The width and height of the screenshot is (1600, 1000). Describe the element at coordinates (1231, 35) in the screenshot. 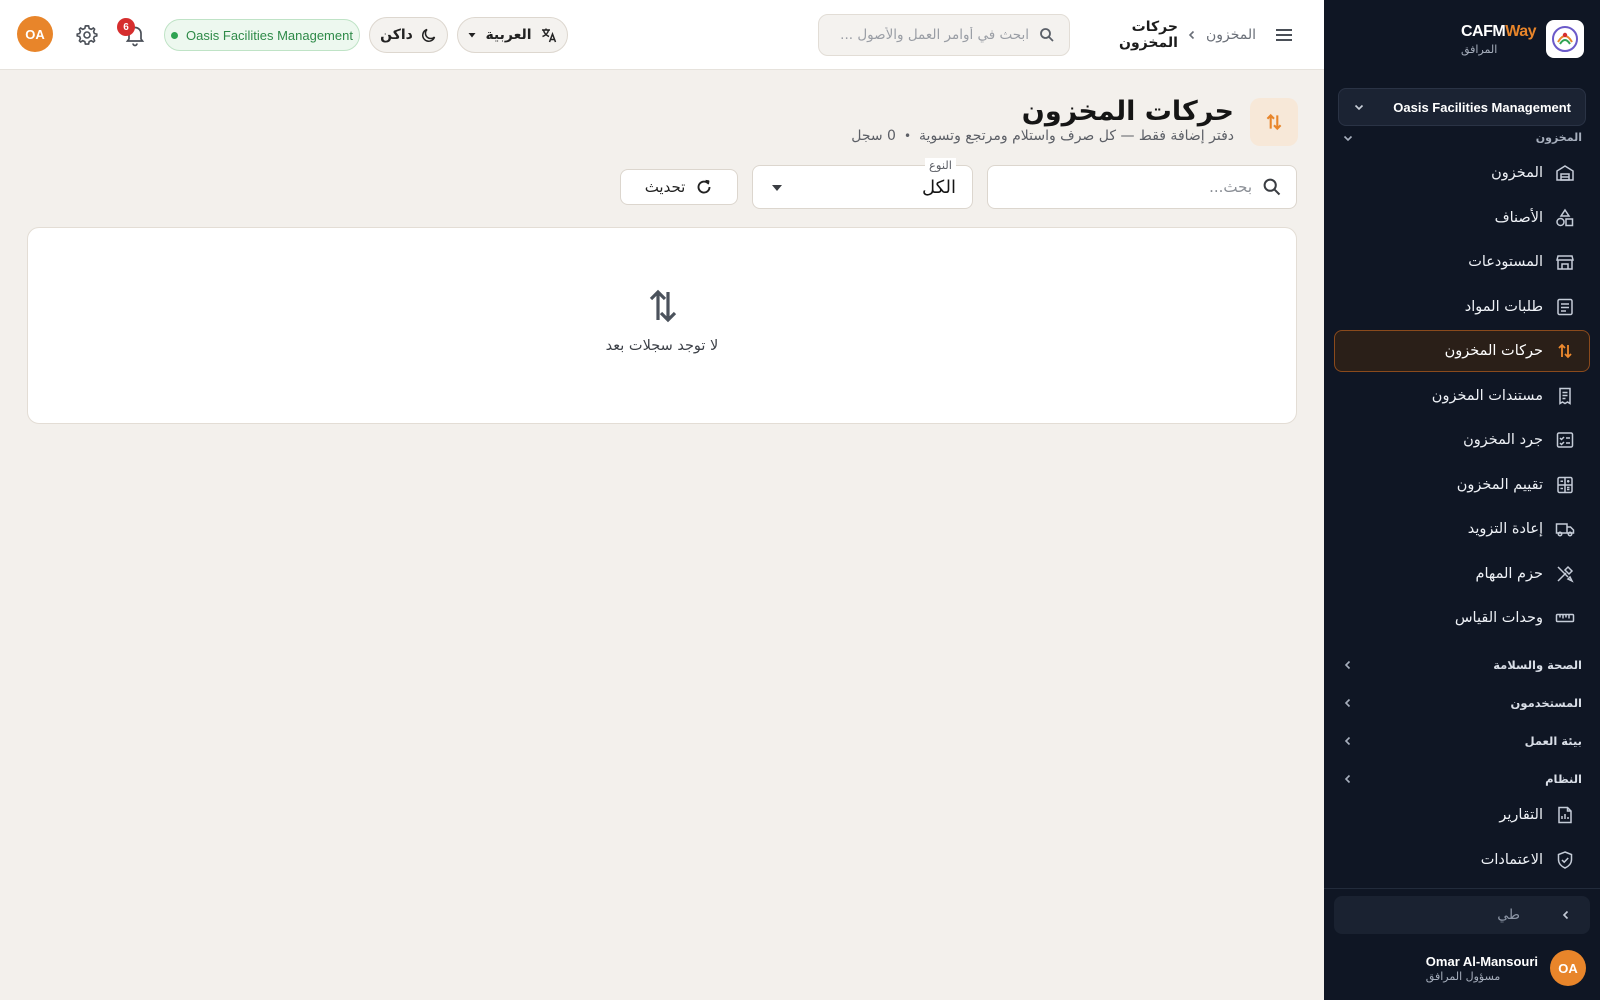

I see `breadcrumb-parent: المخزون` at that location.